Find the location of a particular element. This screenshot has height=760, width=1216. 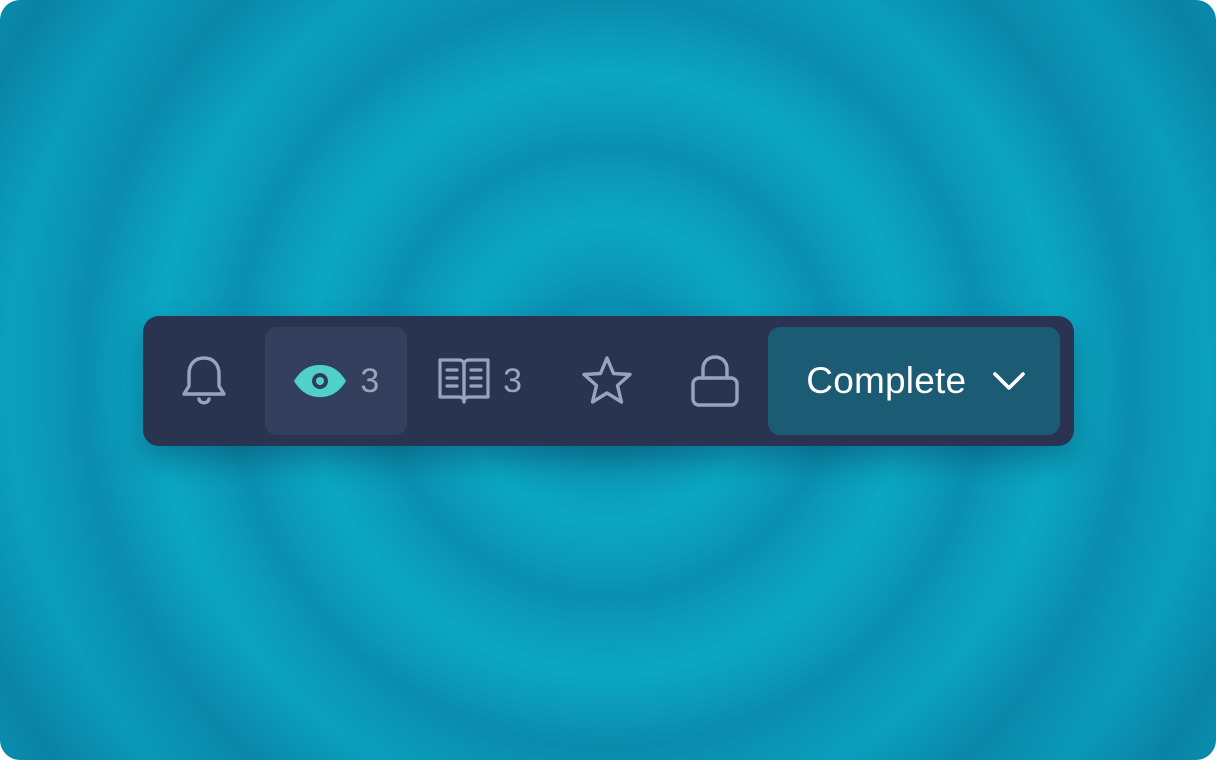

read-button: 3 is located at coordinates (480, 381).